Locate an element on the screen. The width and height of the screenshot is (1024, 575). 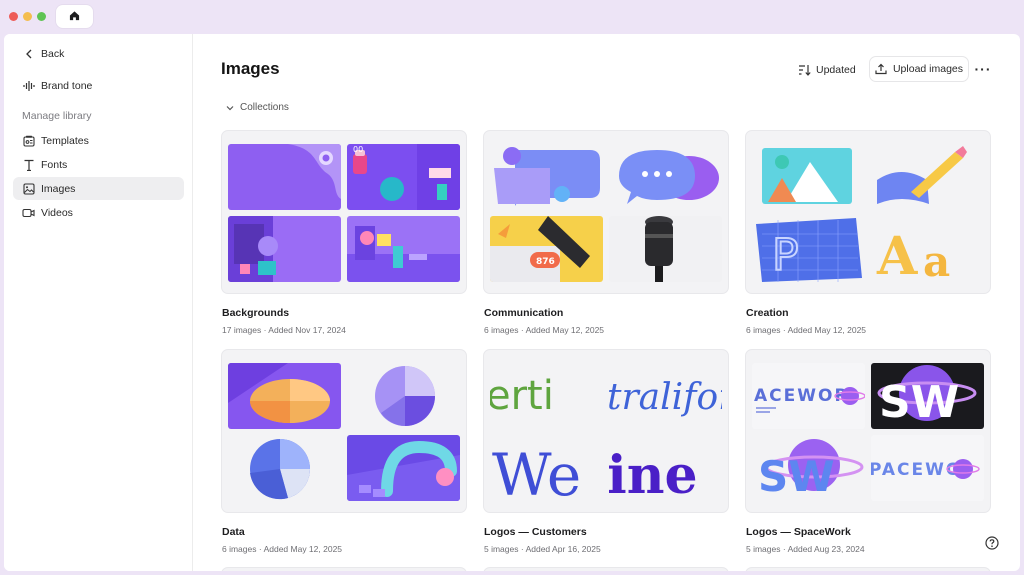
sort-button: Updated is located at coordinates (827, 70).